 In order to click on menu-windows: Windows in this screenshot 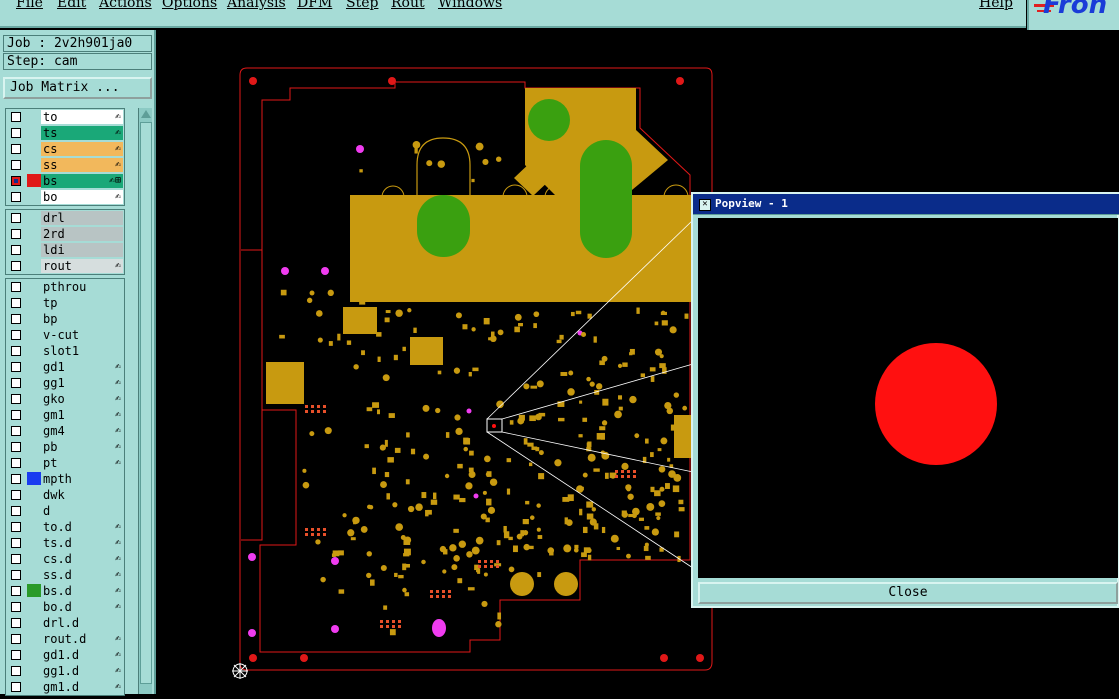, I will do `click(470, 5)`.